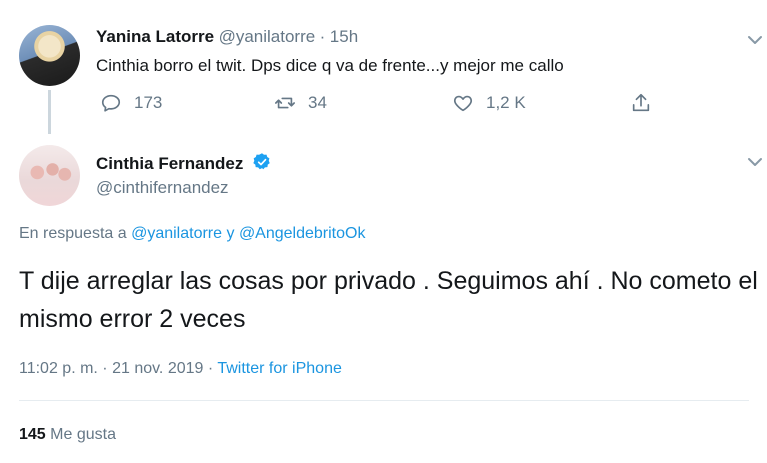  What do you see at coordinates (162, 188) in the screenshot?
I see `main-tweet-author-handle: @cinthifernandez` at bounding box center [162, 188].